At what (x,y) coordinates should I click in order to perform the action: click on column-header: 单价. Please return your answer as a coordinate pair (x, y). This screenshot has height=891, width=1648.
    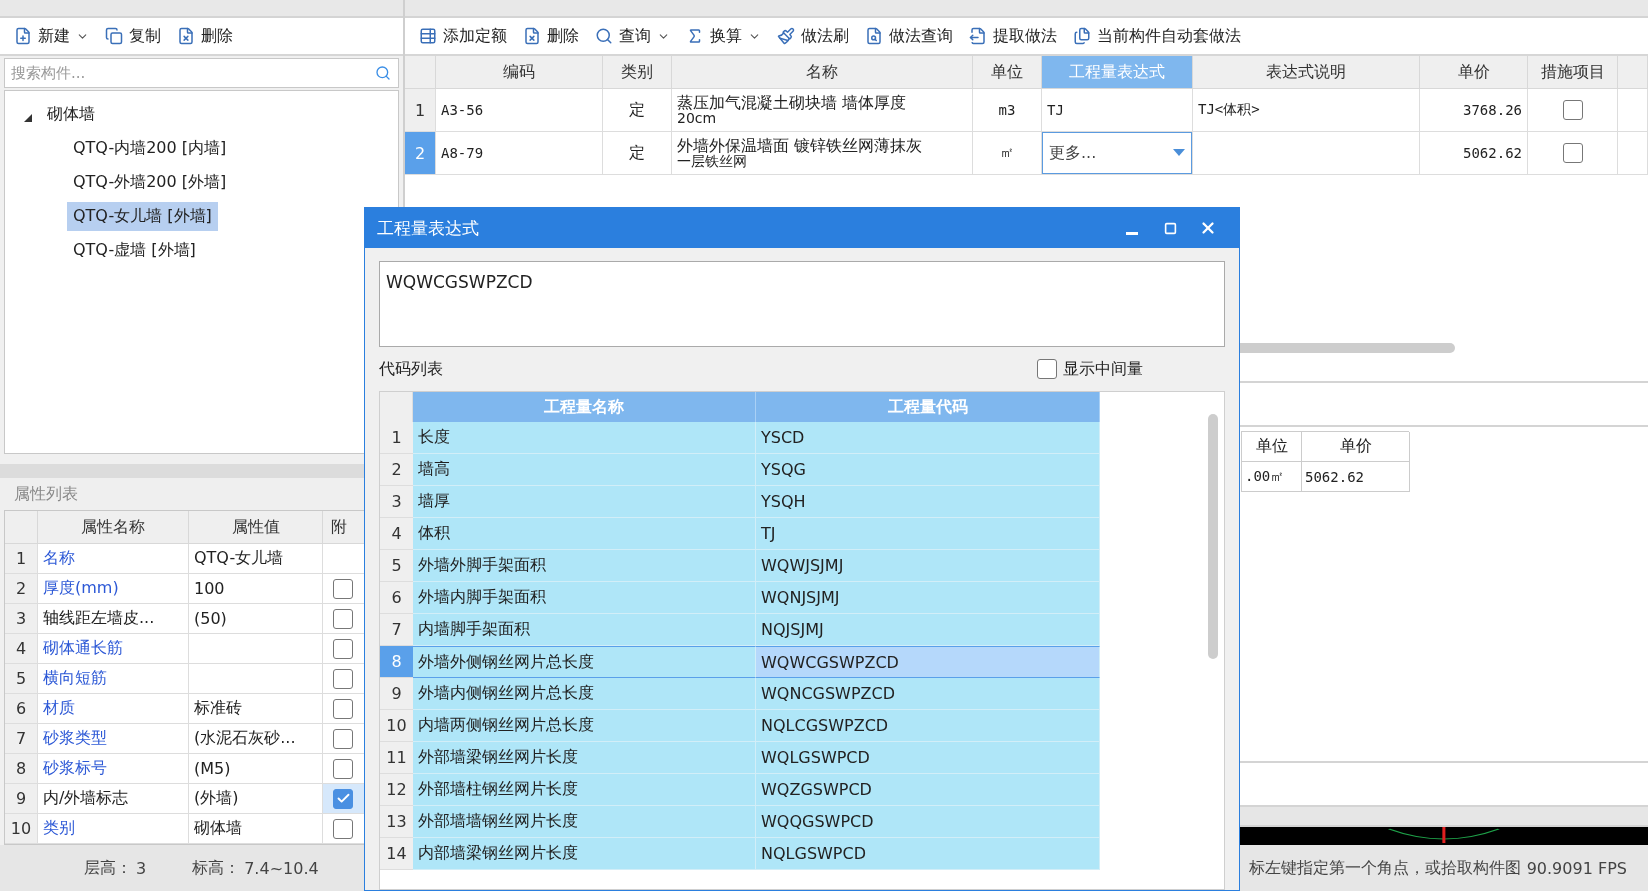
    Looking at the image, I should click on (1474, 72).